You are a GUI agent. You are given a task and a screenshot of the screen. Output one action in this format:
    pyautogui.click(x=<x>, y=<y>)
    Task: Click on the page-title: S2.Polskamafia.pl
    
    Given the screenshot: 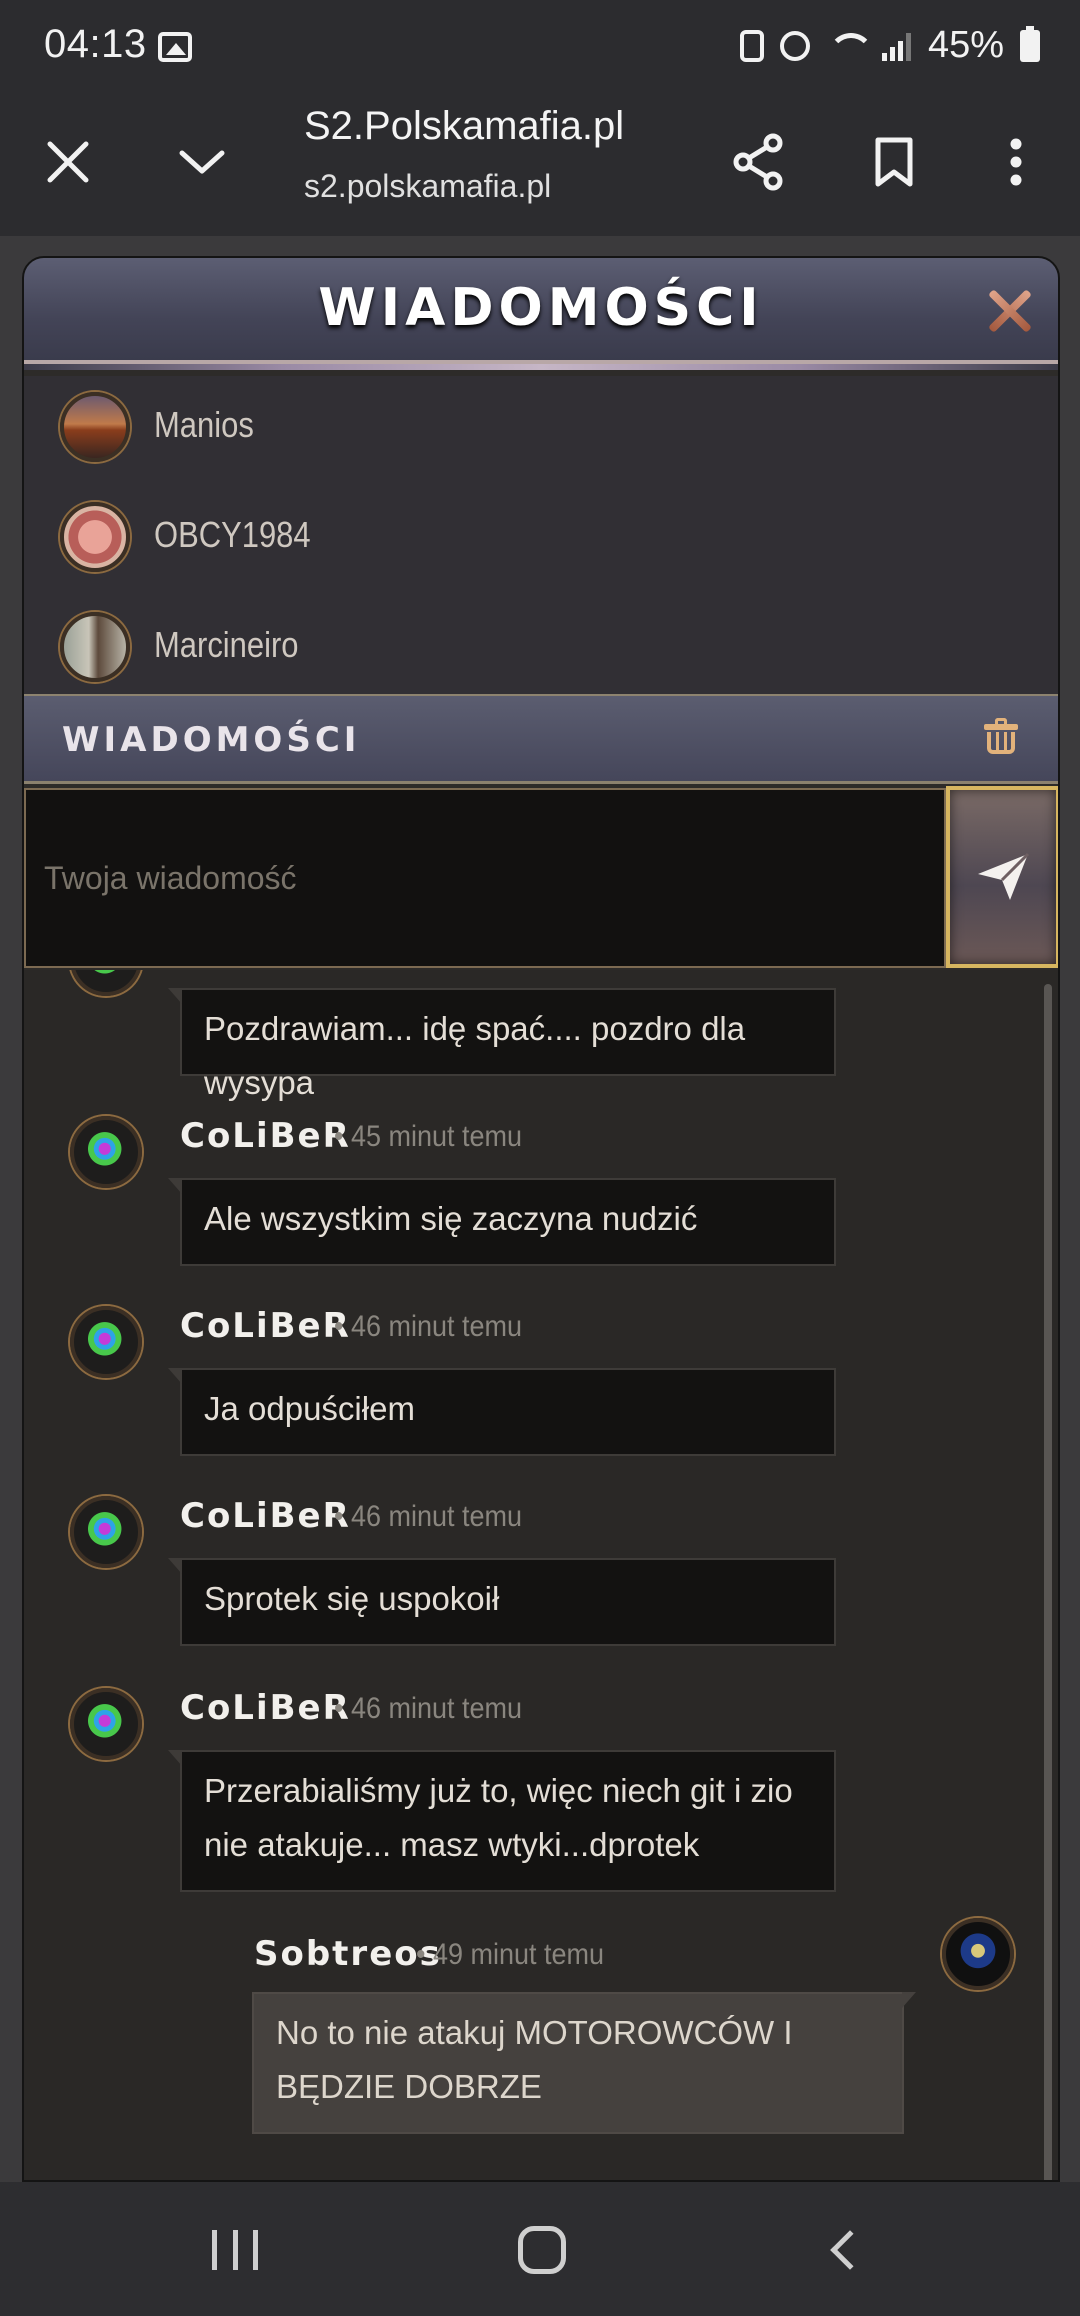 What is the action you would take?
    pyautogui.click(x=464, y=126)
    